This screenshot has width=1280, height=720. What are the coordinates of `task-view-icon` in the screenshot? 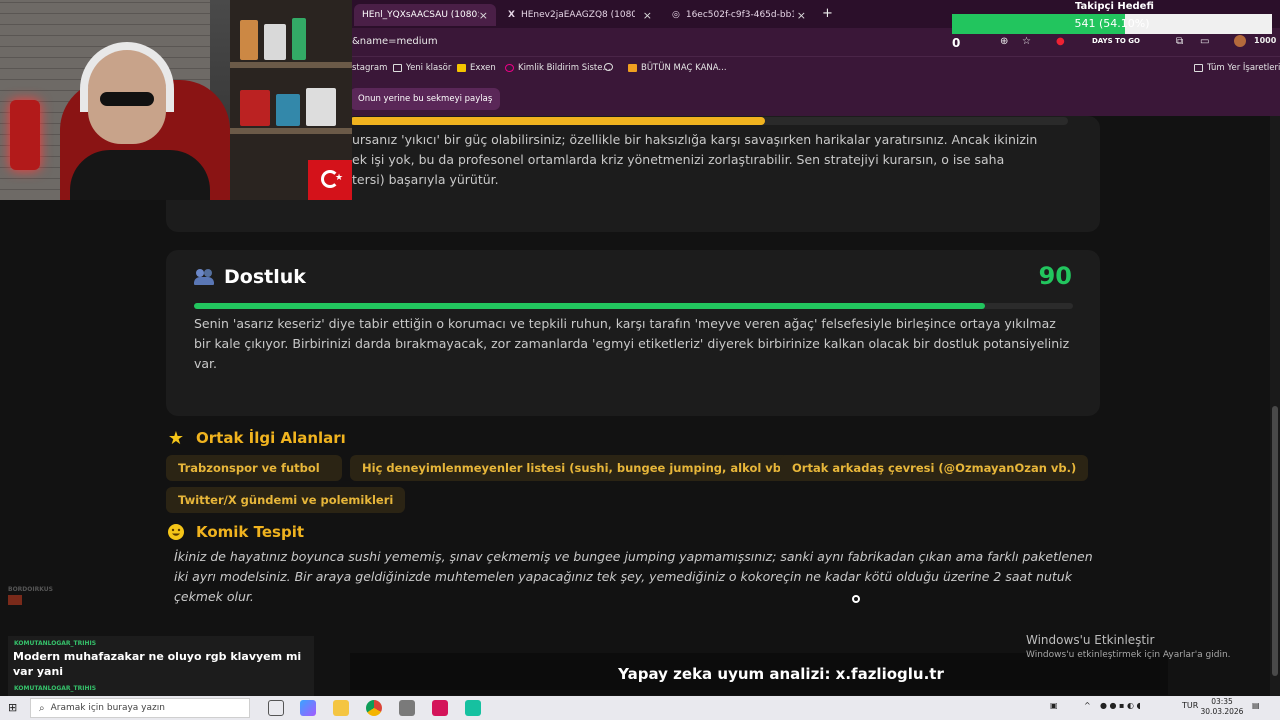 It's located at (276, 708).